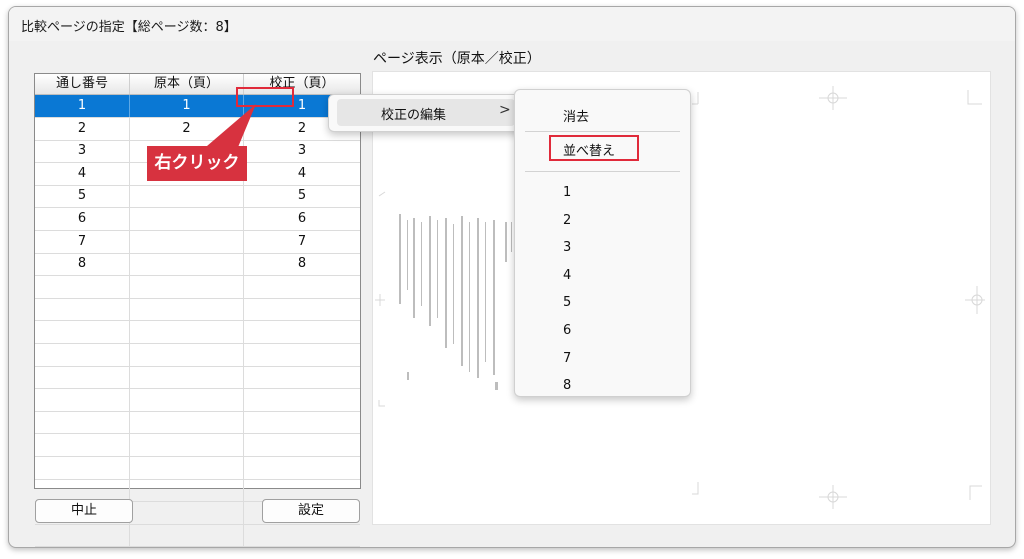  What do you see at coordinates (602, 243) in the screenshot?
I see `proof-edit-submenu: 消去 並べ替え 1 2 3 4 5 6 7 8` at bounding box center [602, 243].